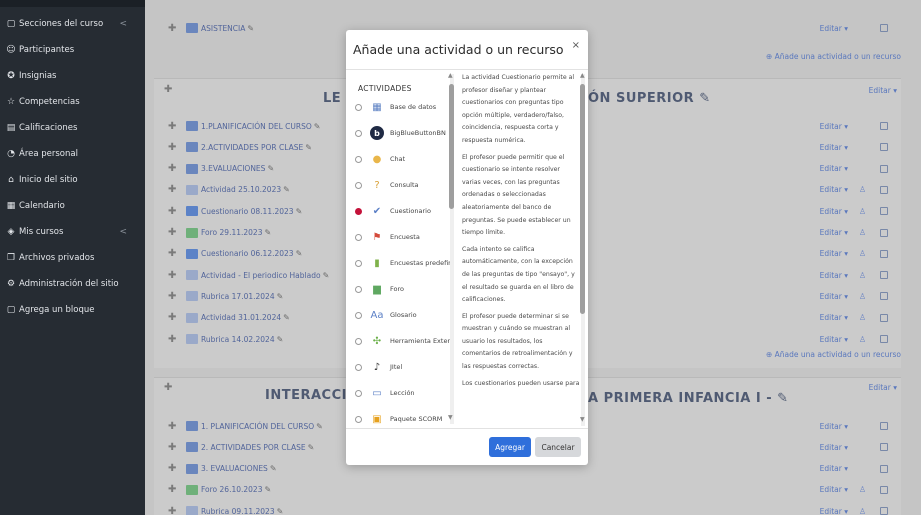 The image size is (921, 515). I want to click on sidebar-item-participantes: ☺ Participantes, so click(72, 50).